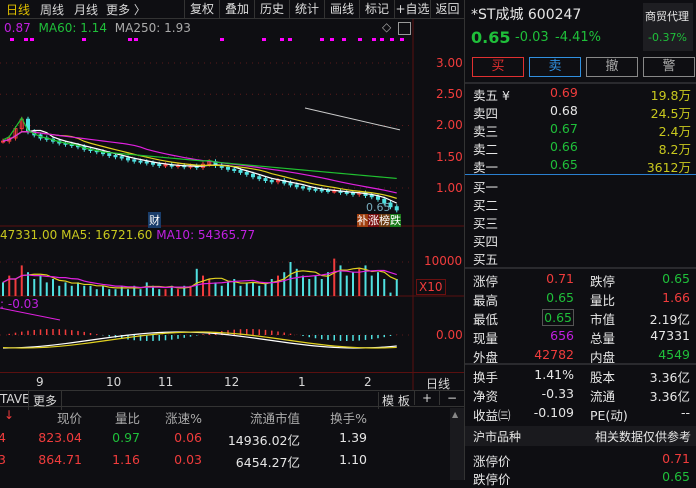 The height and width of the screenshot is (488, 696). I want to click on template-button: 模 板, so click(395, 400).